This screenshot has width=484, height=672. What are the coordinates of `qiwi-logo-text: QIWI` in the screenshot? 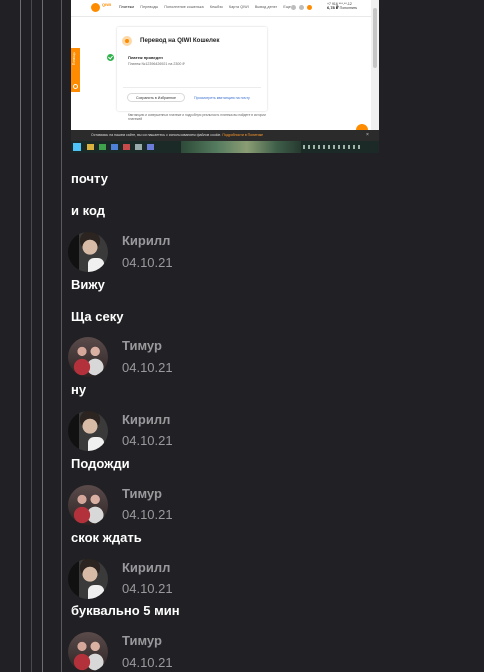 It's located at (107, 4).